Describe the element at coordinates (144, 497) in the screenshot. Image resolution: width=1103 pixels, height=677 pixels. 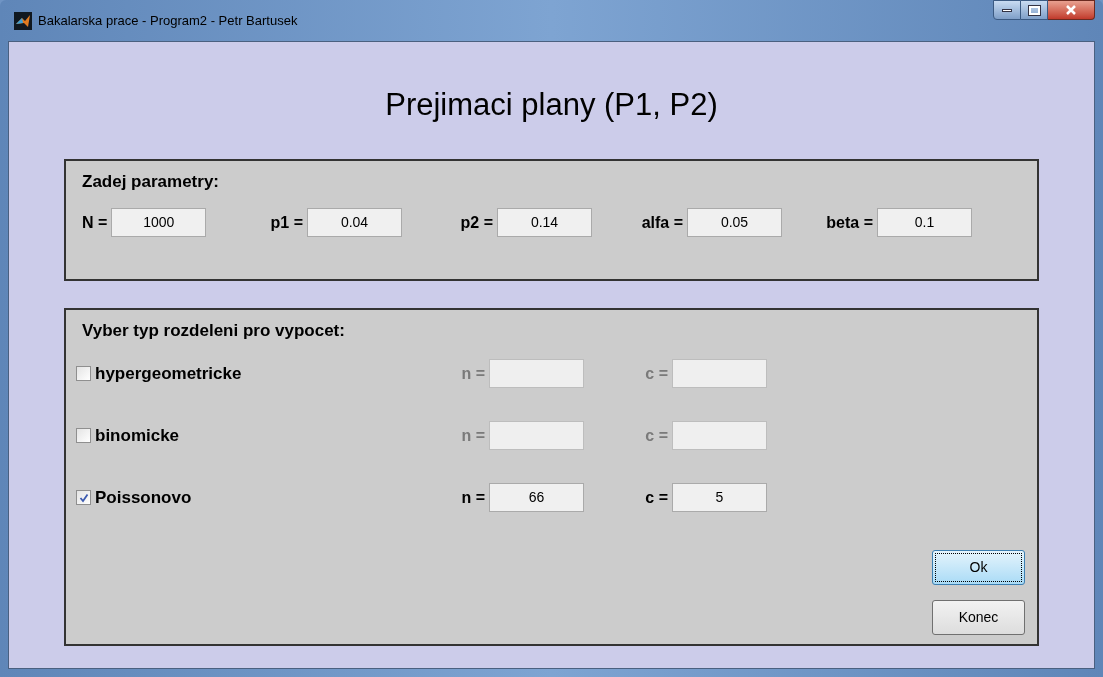
I see `option-label: Poissonovo` at that location.